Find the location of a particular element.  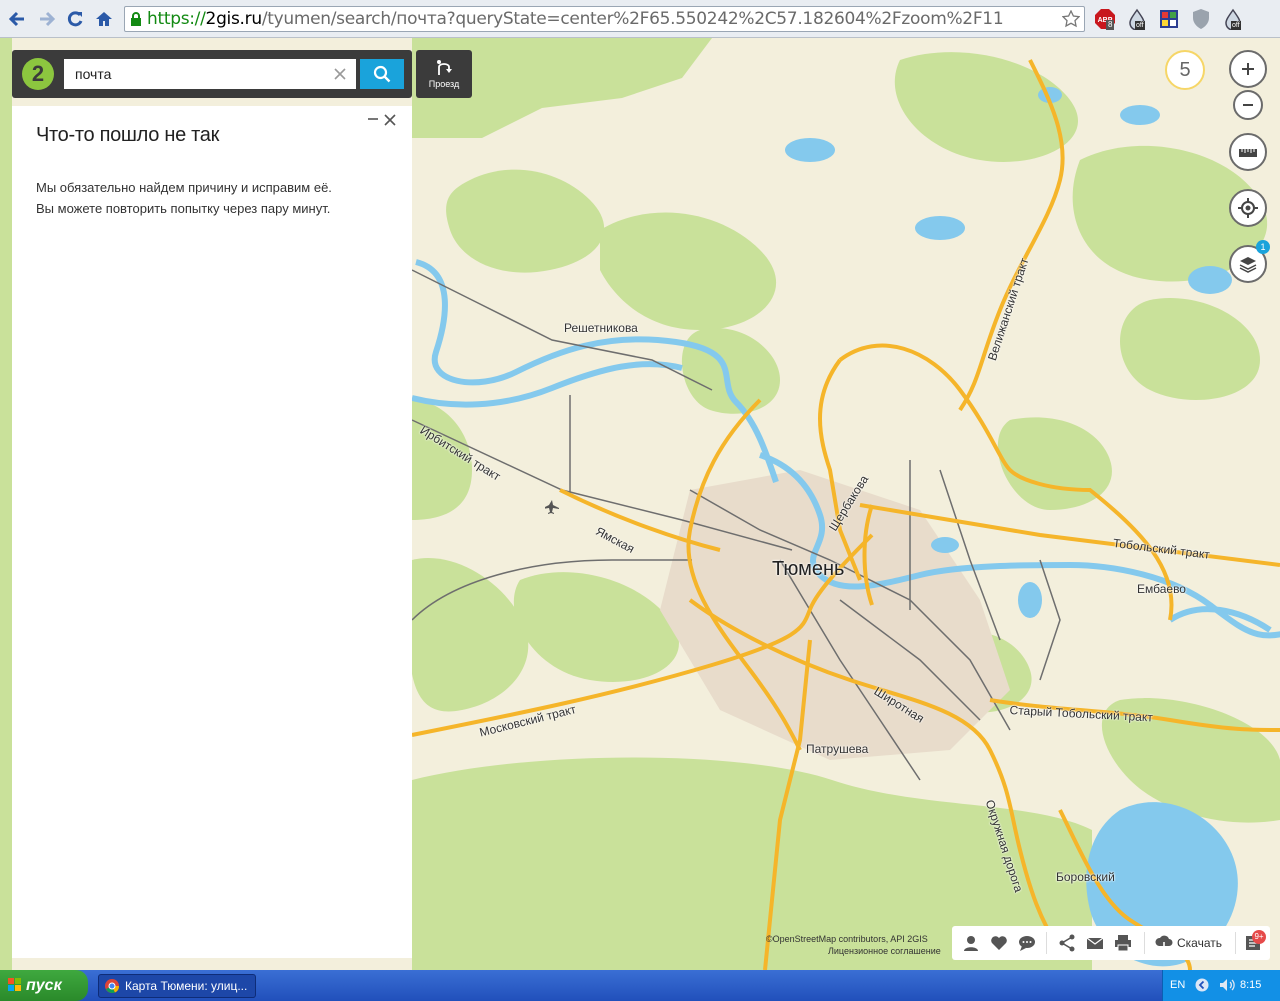

lock-icon is located at coordinates (136, 19).